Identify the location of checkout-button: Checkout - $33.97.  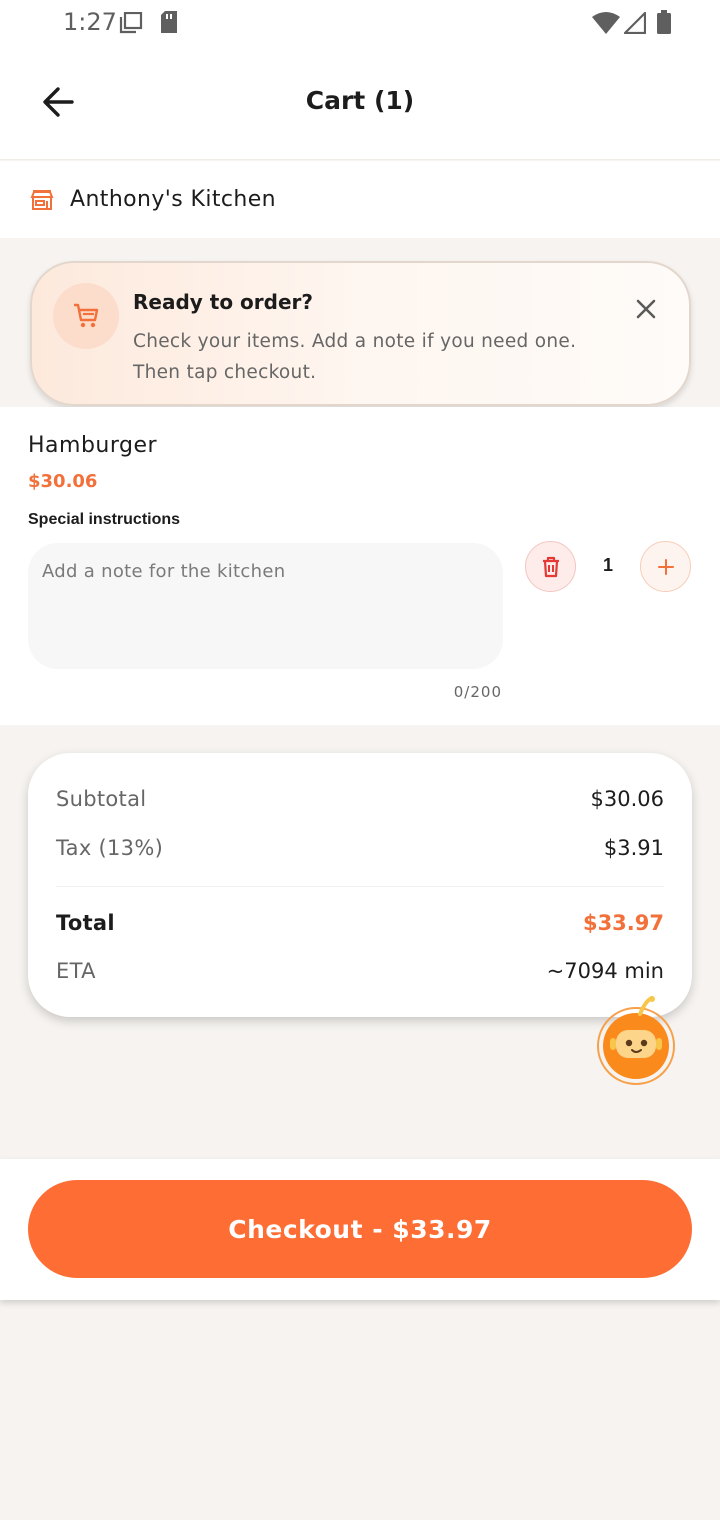
(360, 1229).